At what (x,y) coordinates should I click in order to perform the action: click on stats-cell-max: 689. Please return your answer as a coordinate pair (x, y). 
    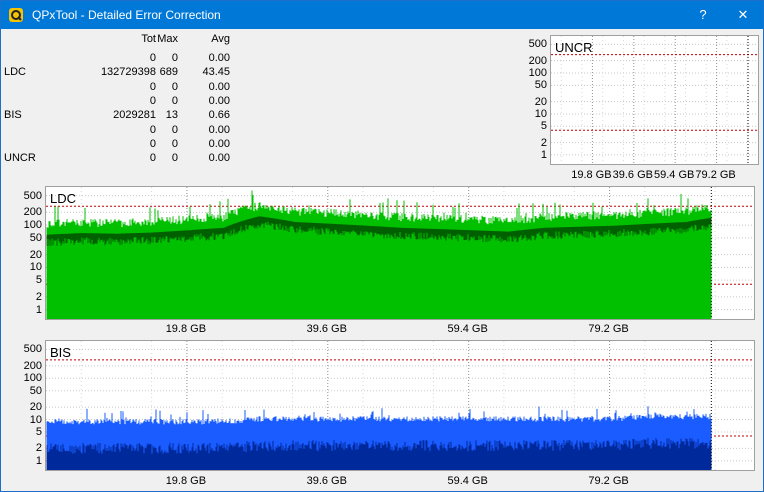
    Looking at the image, I should click on (168, 72).